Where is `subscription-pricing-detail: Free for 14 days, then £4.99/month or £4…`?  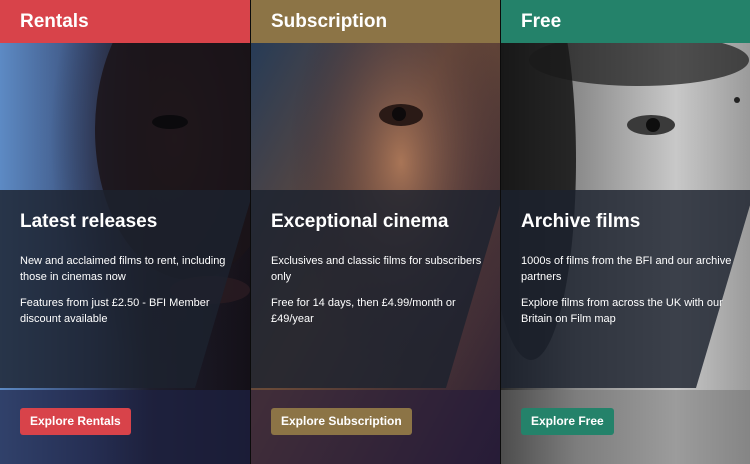 subscription-pricing-detail: Free for 14 days, then £4.99/month or £4… is located at coordinates (363, 311).